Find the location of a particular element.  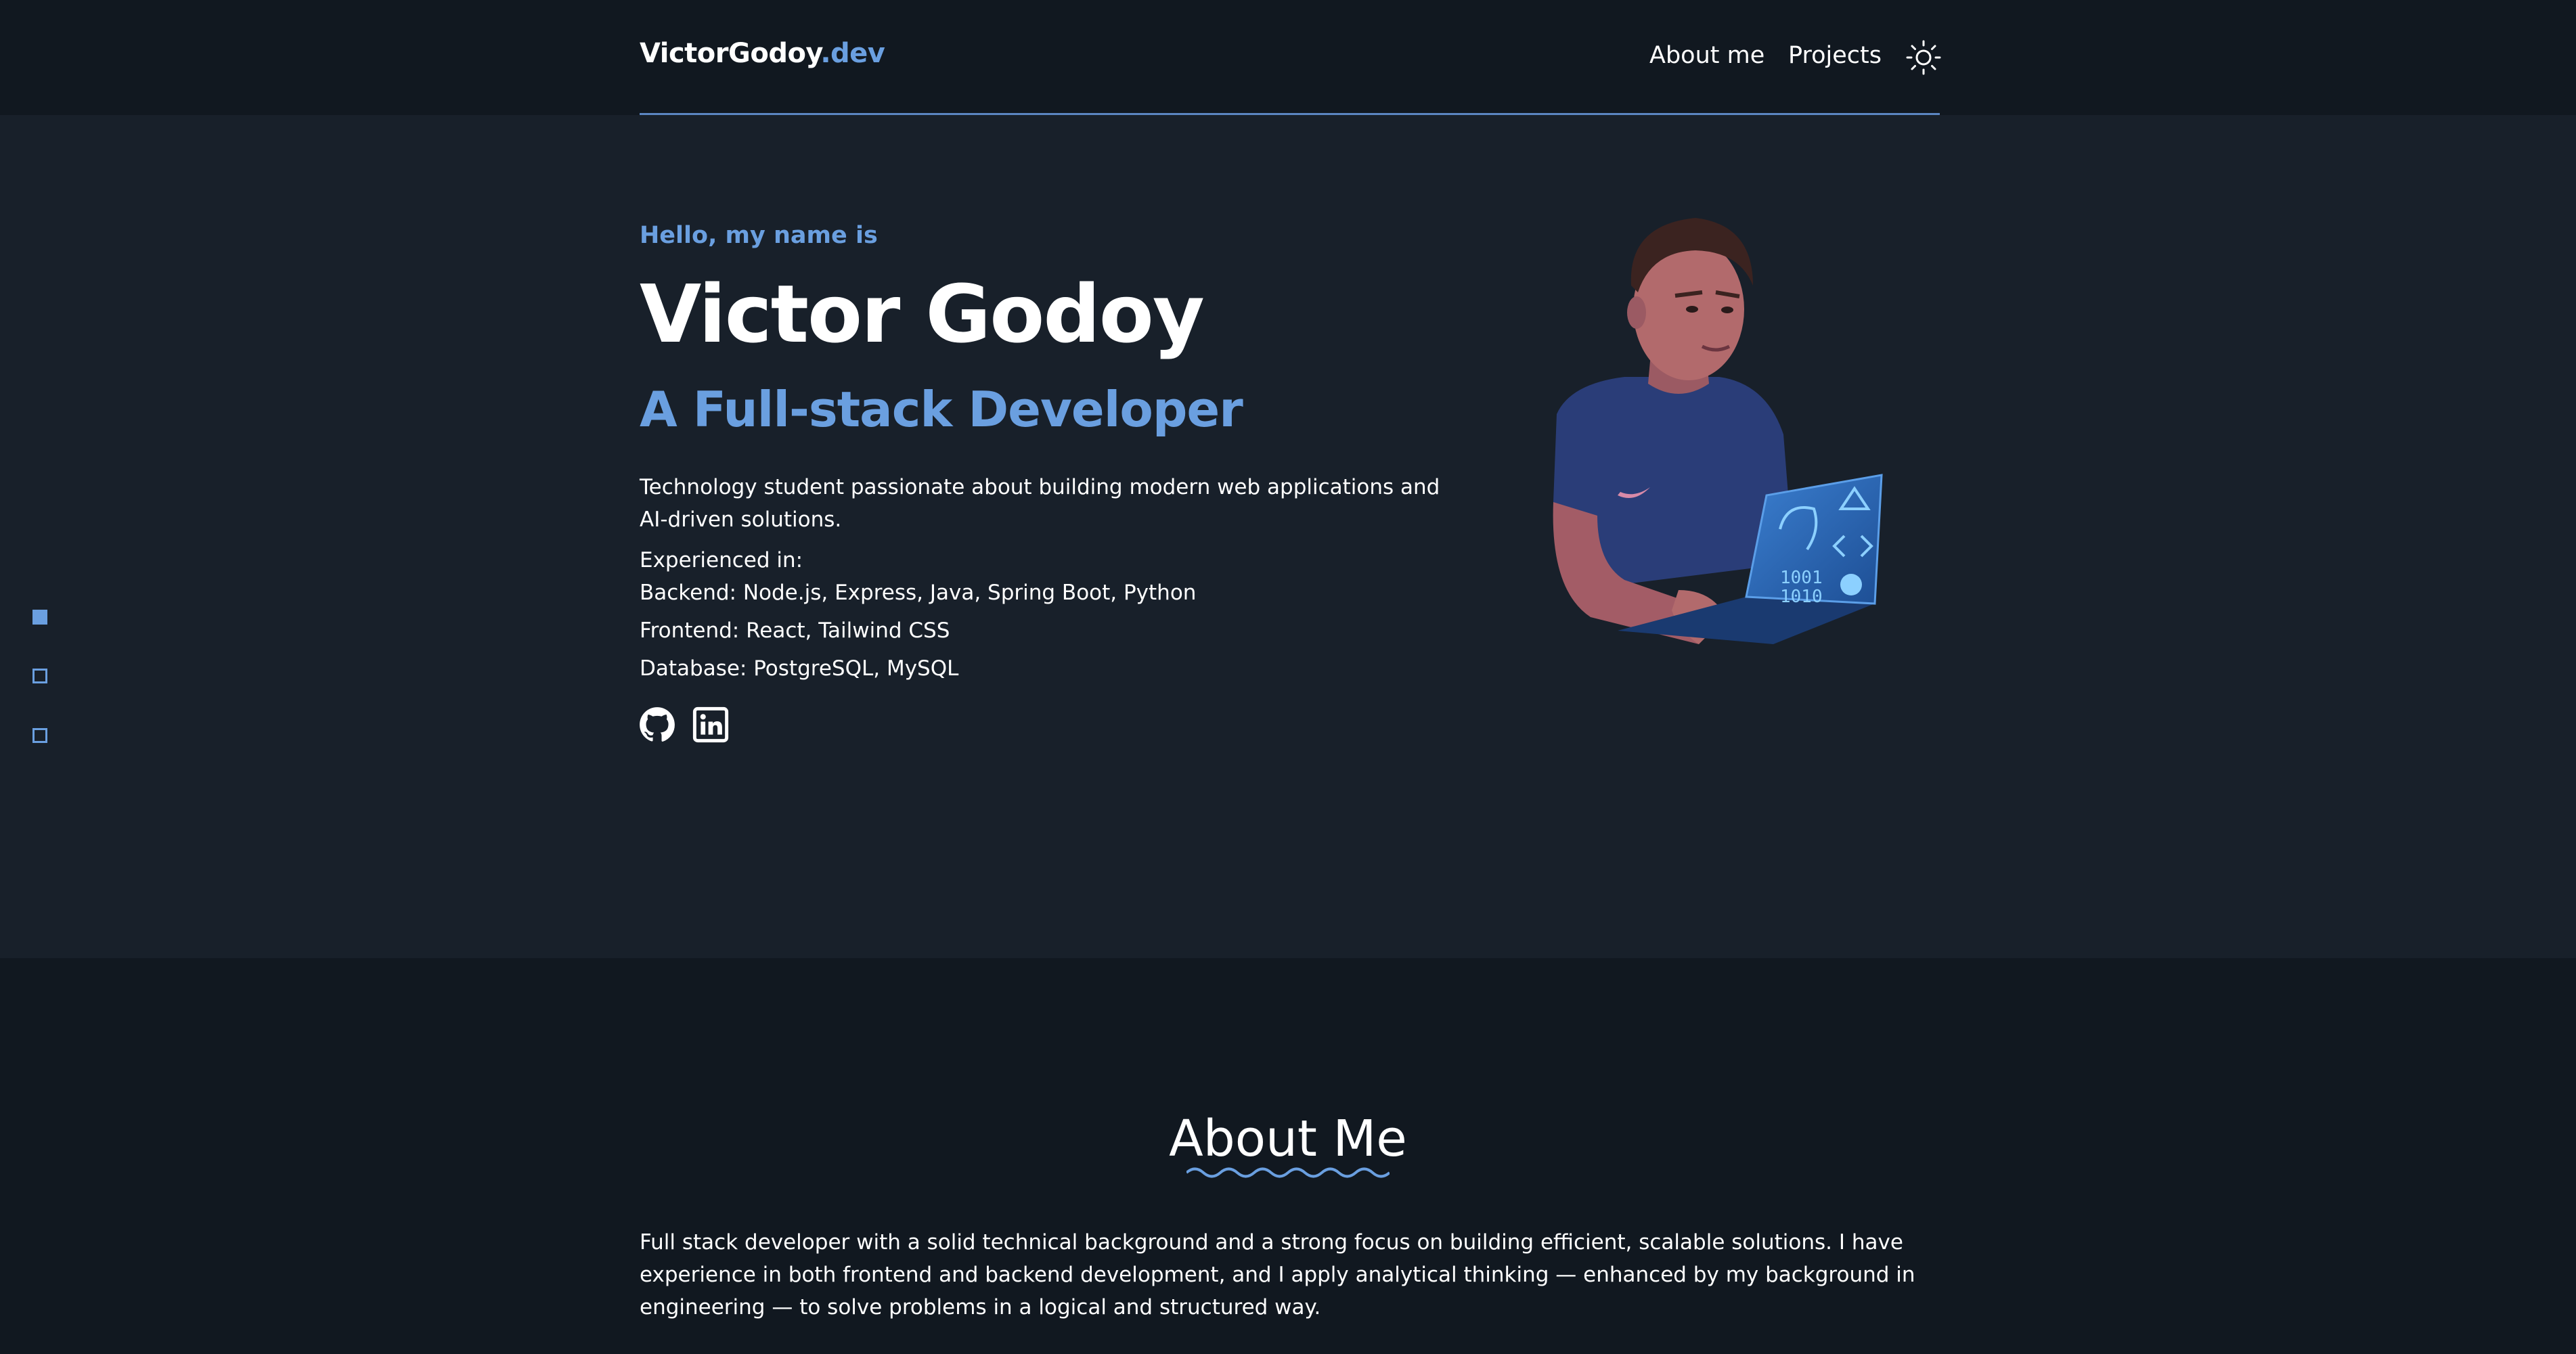

hero-name: Victor Godoy is located at coordinates (922, 314).